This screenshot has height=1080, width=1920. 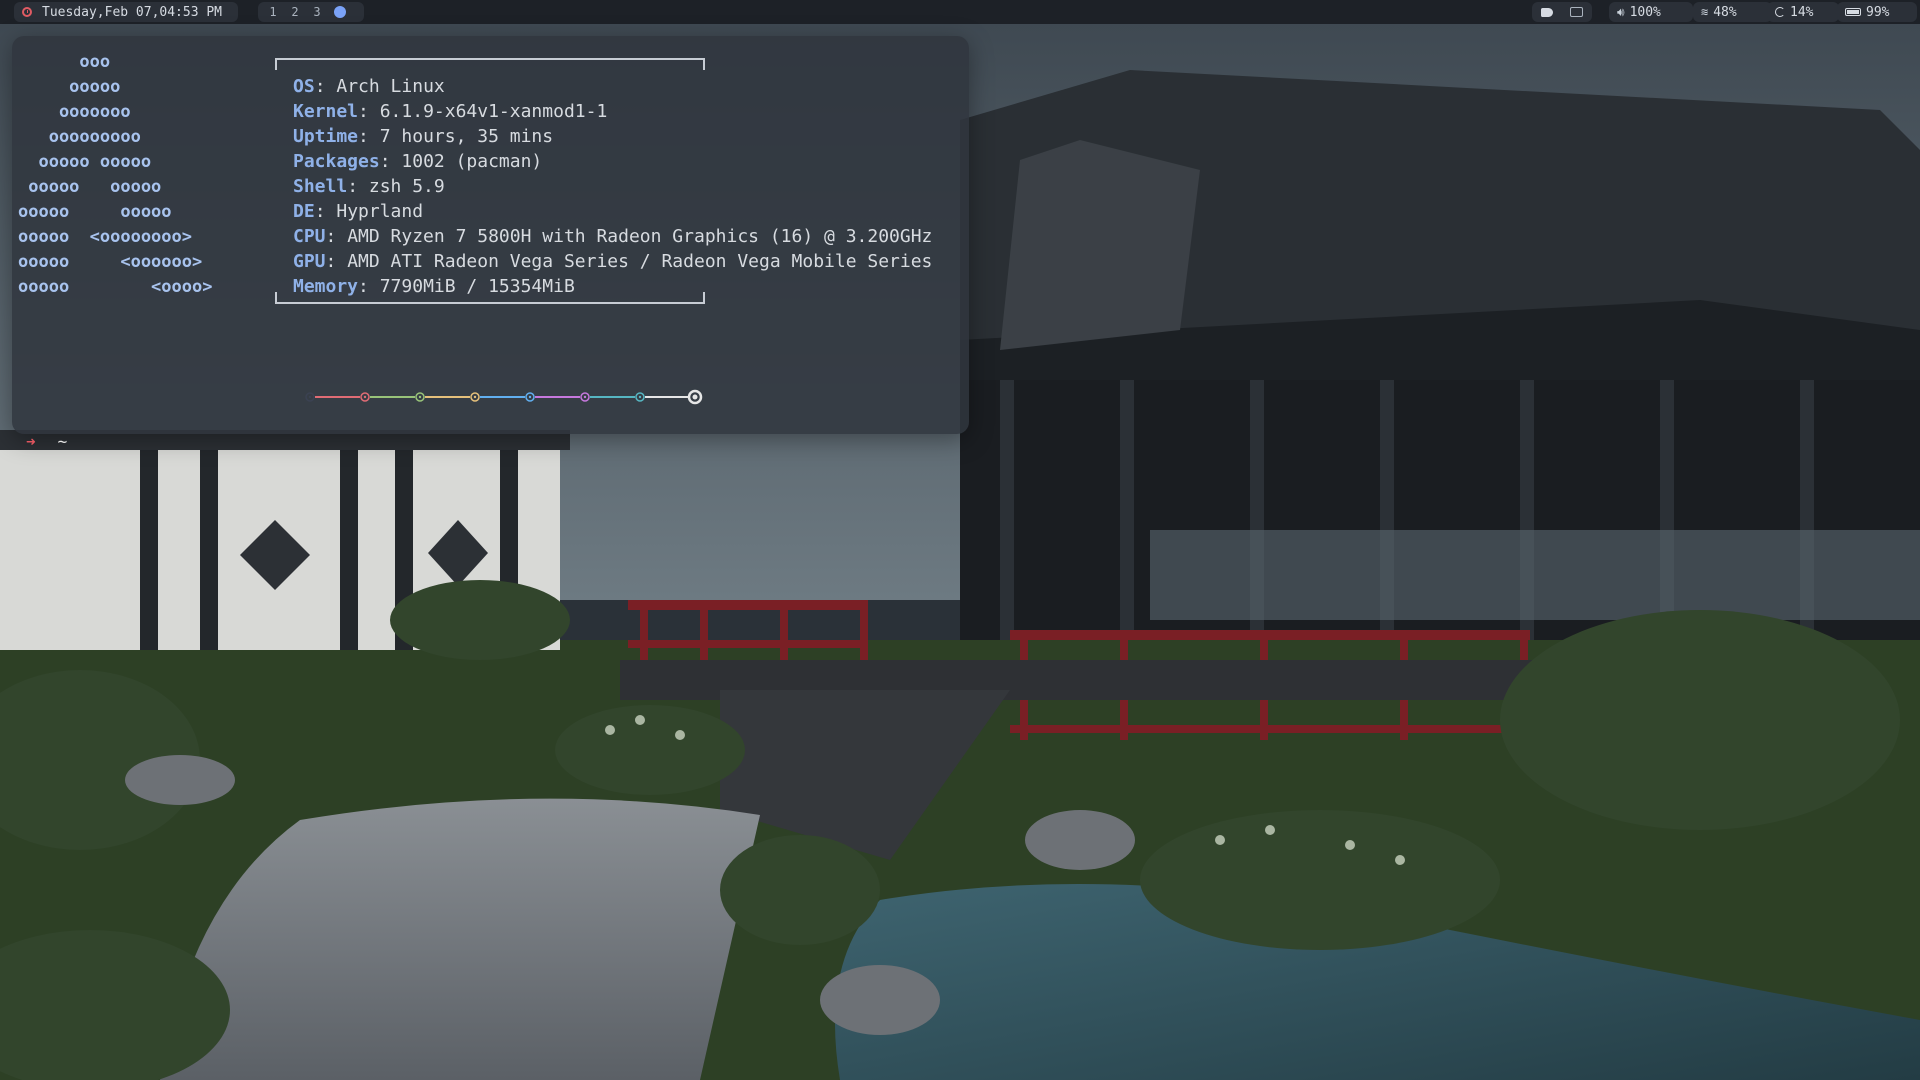 I want to click on wifi-widget: ≋ 48%, so click(x=1732, y=12).